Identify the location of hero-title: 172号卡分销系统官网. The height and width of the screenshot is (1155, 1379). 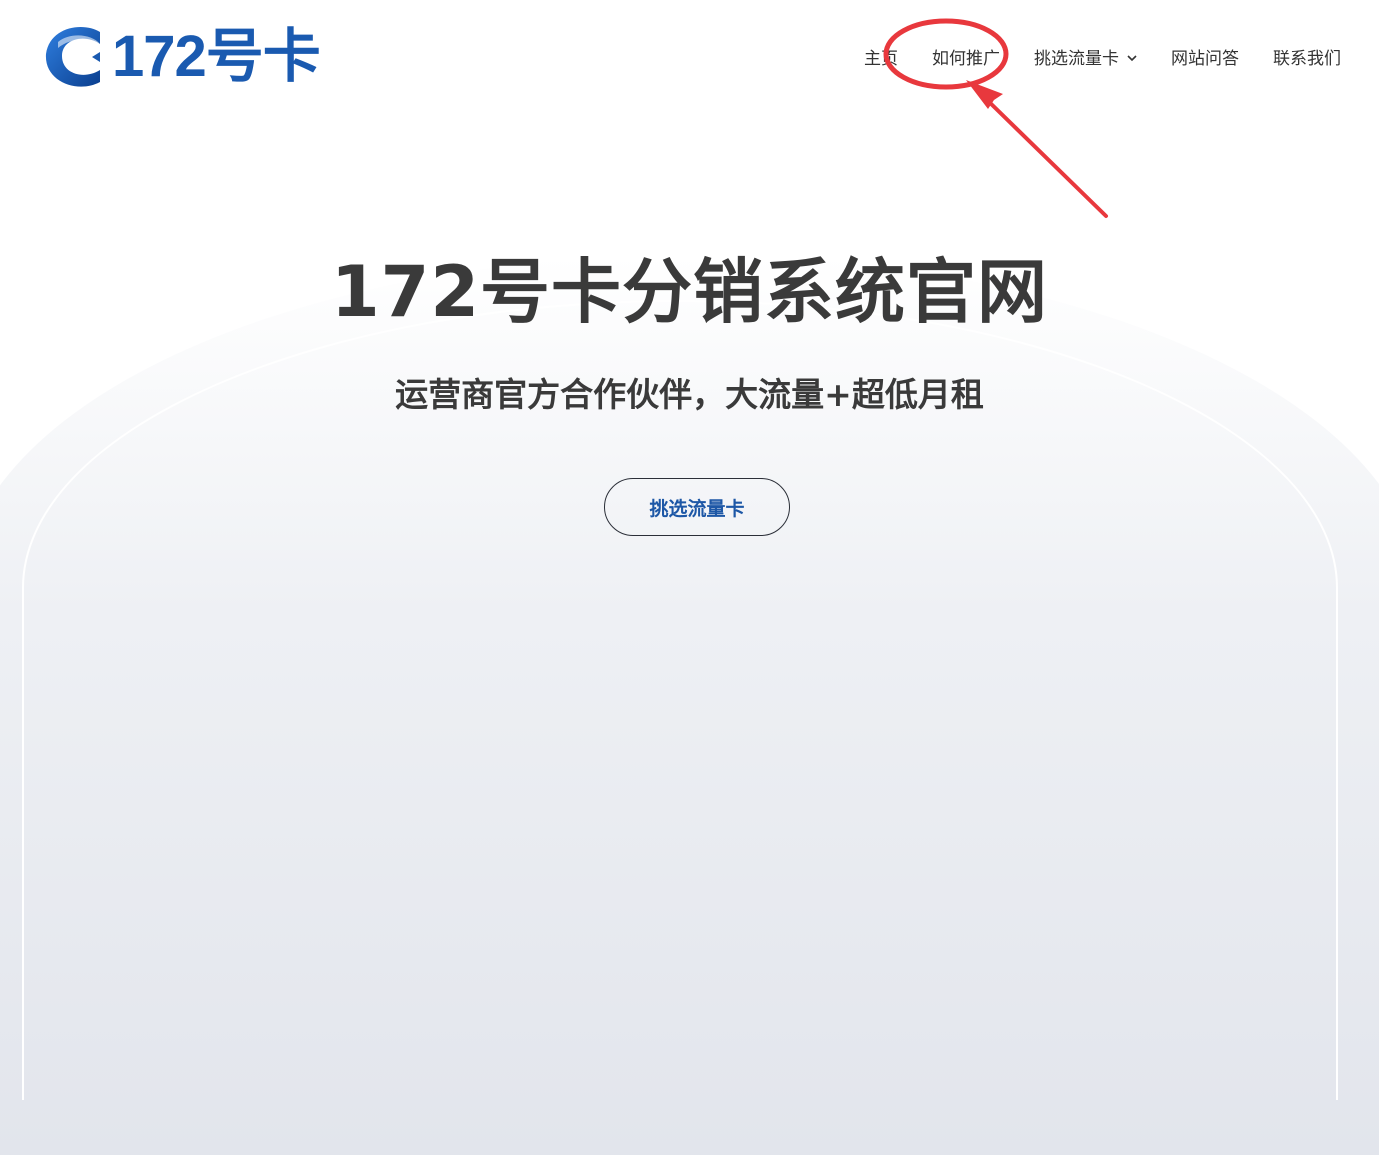
(689, 292).